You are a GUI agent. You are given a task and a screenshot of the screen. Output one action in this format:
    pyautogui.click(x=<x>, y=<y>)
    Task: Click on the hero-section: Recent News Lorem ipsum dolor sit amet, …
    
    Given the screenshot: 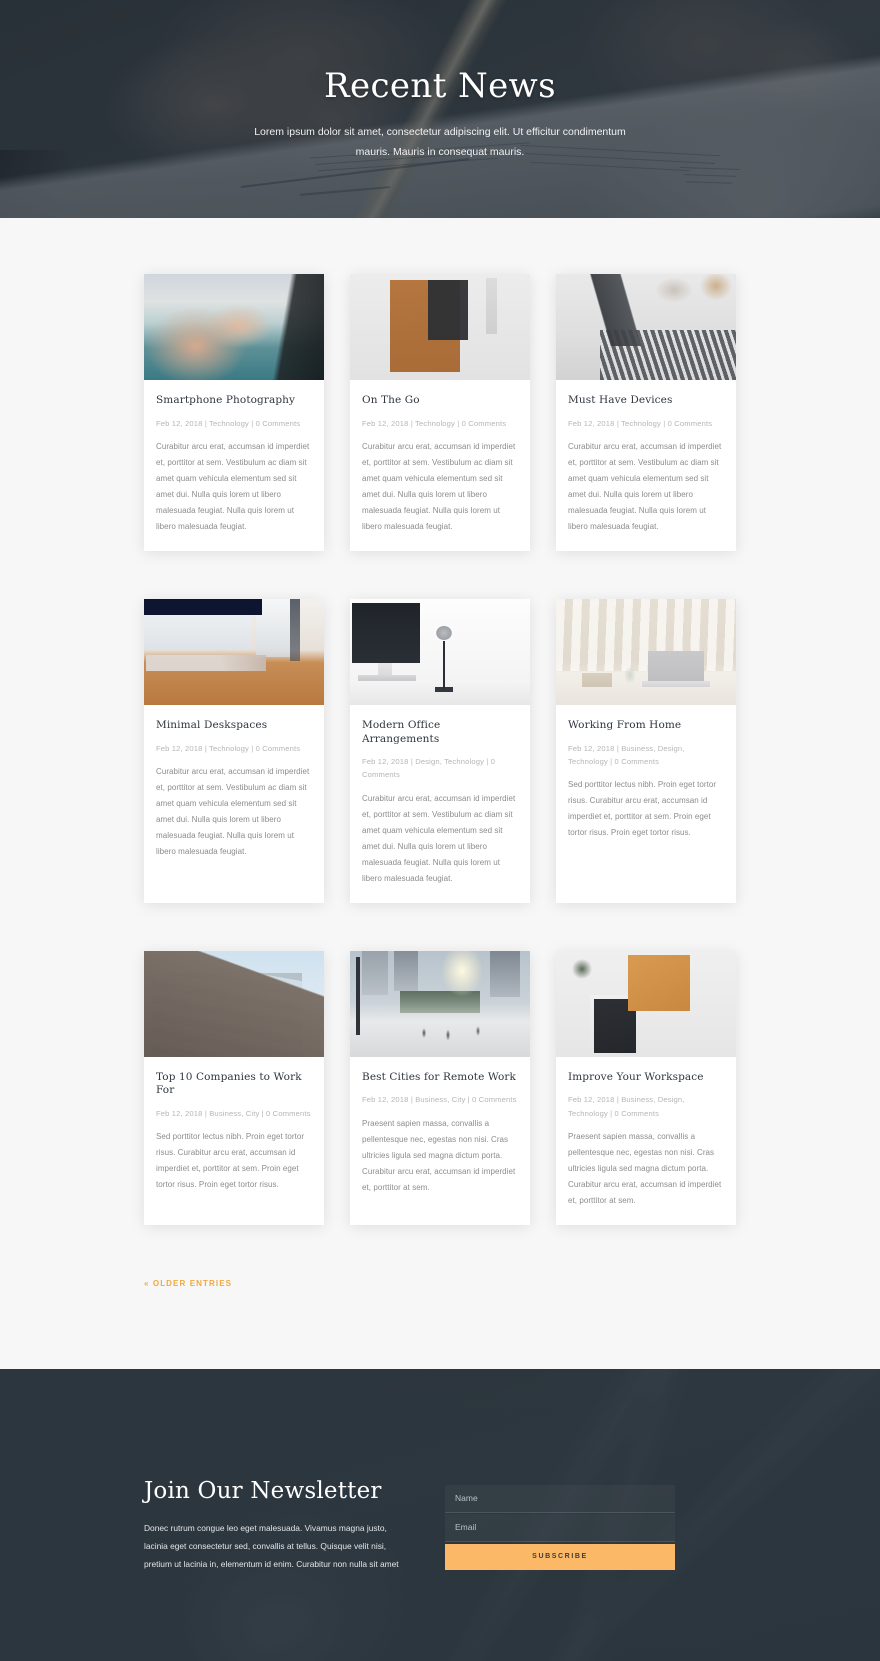 What is the action you would take?
    pyautogui.click(x=440, y=109)
    